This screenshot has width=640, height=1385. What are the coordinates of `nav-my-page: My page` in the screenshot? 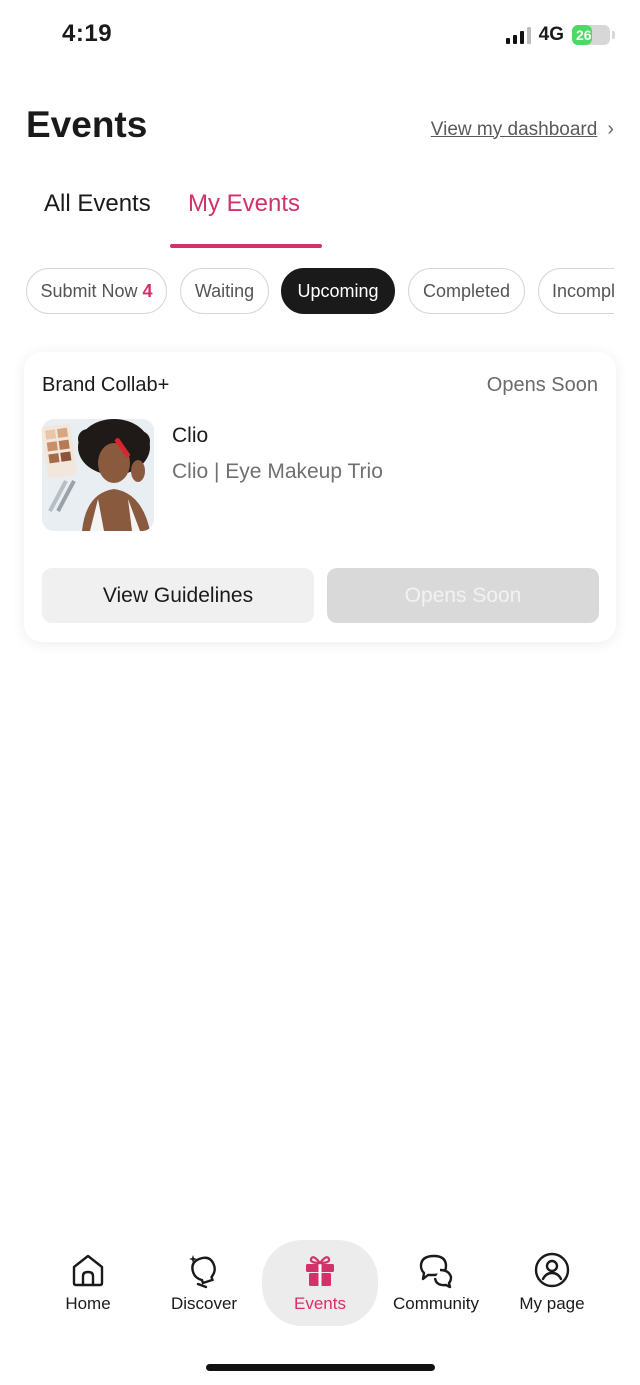 It's located at (552, 1283).